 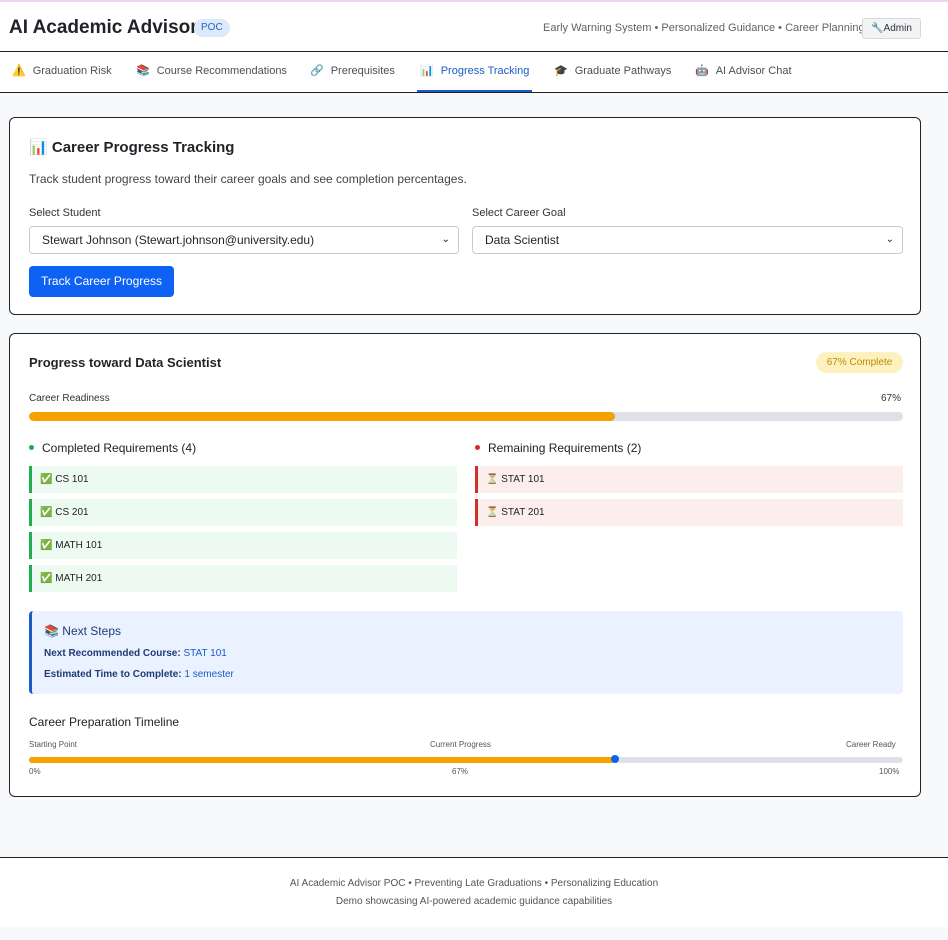 I want to click on remaining-requirements-heading: Remaining Requirements (2), so click(x=558, y=448).